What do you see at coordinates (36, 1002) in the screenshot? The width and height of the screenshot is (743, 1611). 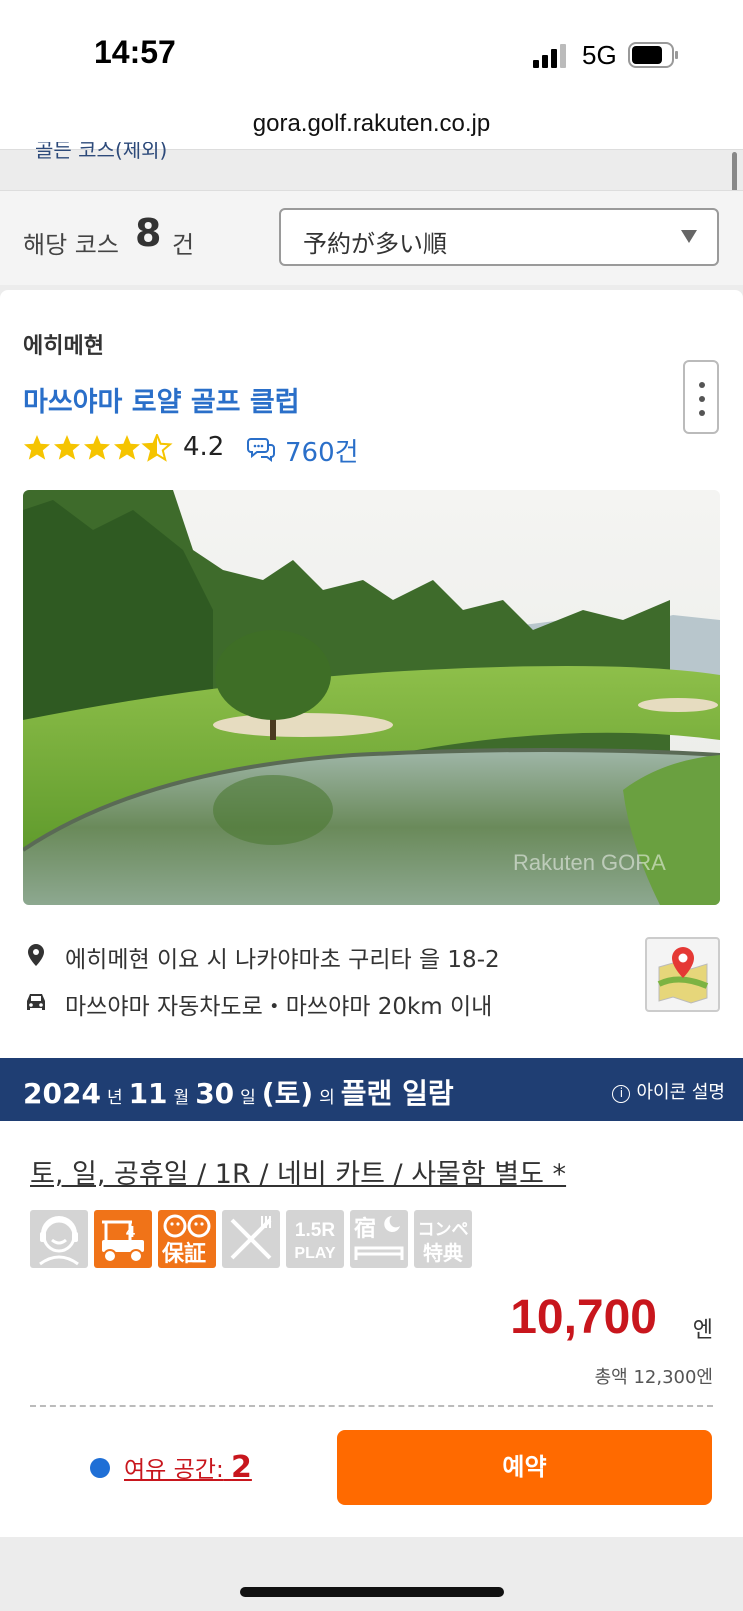 I see `car-icon` at bounding box center [36, 1002].